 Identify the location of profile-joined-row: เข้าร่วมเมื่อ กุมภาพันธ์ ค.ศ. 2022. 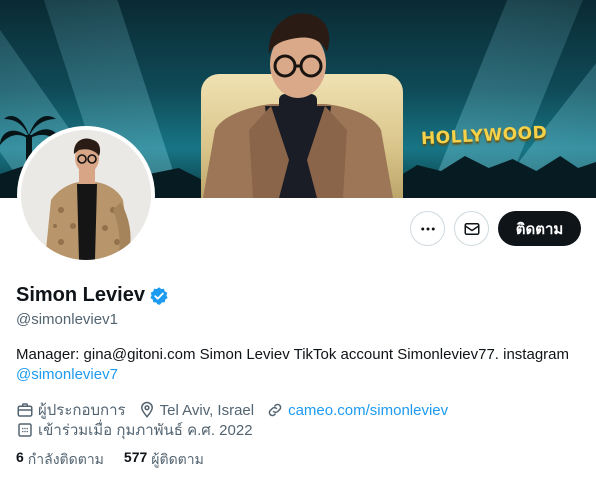
(140, 430).